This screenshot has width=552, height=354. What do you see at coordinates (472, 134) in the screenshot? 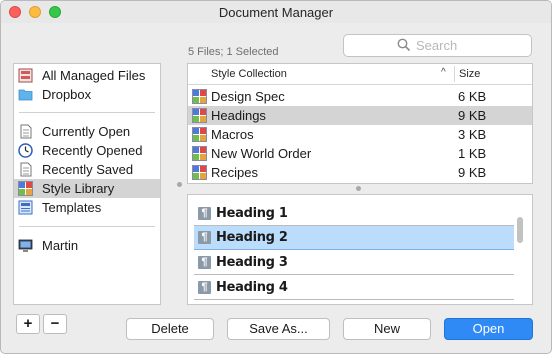
I see `file-size: 3 KB` at bounding box center [472, 134].